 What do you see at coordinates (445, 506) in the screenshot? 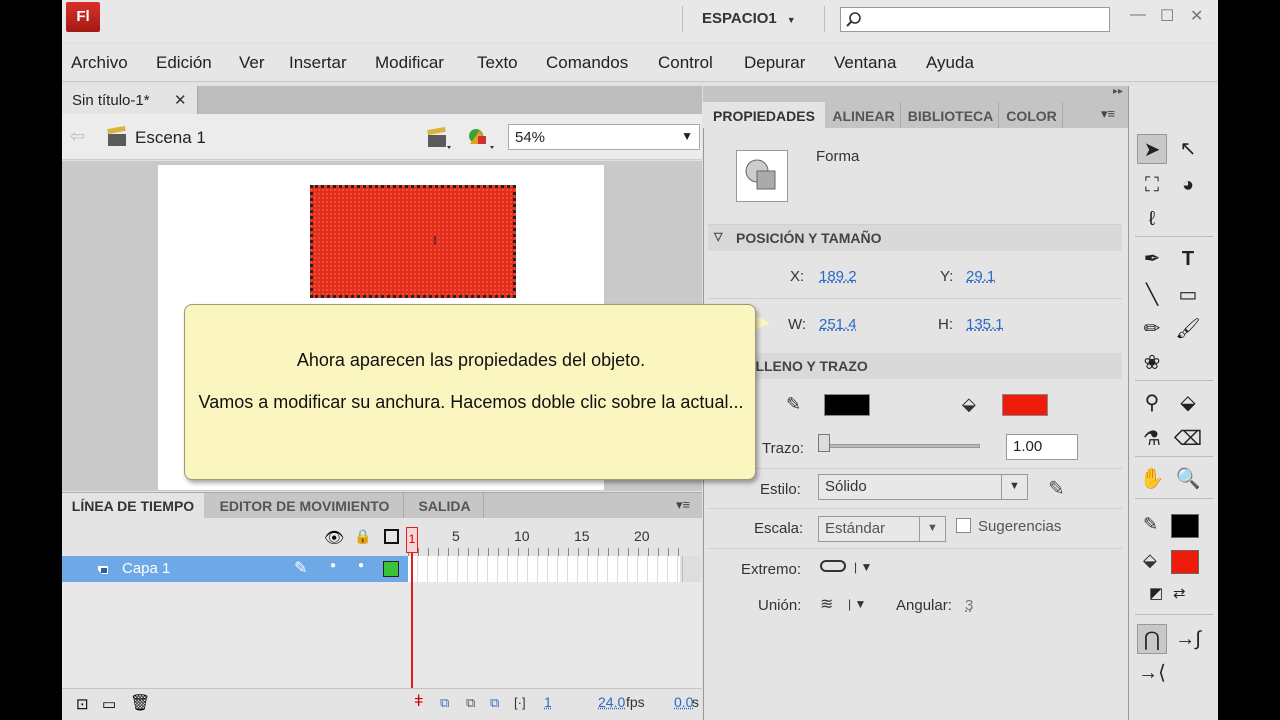
I see `tab-output: SALIDA` at bounding box center [445, 506].